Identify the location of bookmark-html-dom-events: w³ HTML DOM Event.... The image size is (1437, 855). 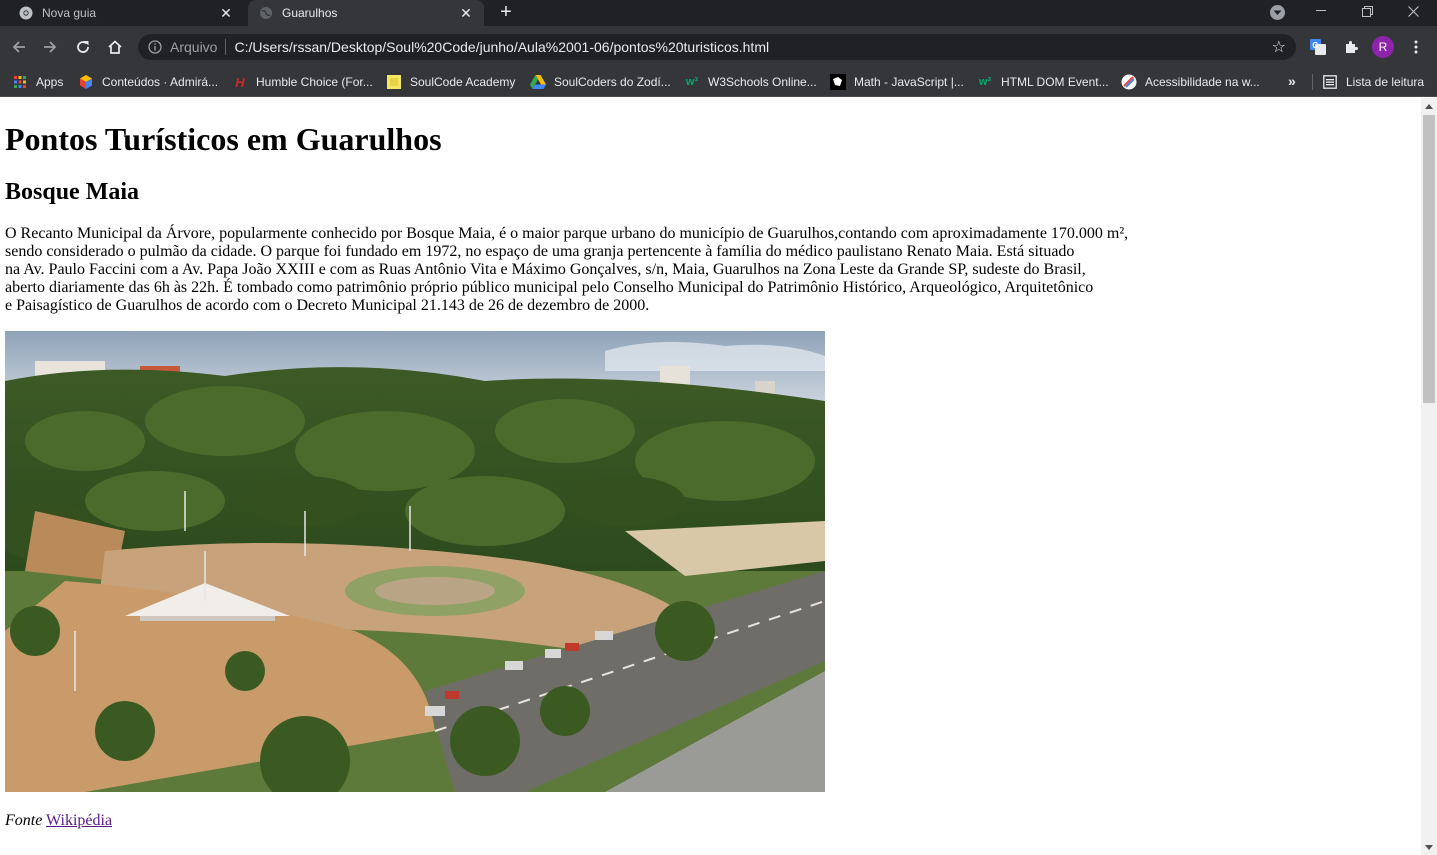
(1043, 82).